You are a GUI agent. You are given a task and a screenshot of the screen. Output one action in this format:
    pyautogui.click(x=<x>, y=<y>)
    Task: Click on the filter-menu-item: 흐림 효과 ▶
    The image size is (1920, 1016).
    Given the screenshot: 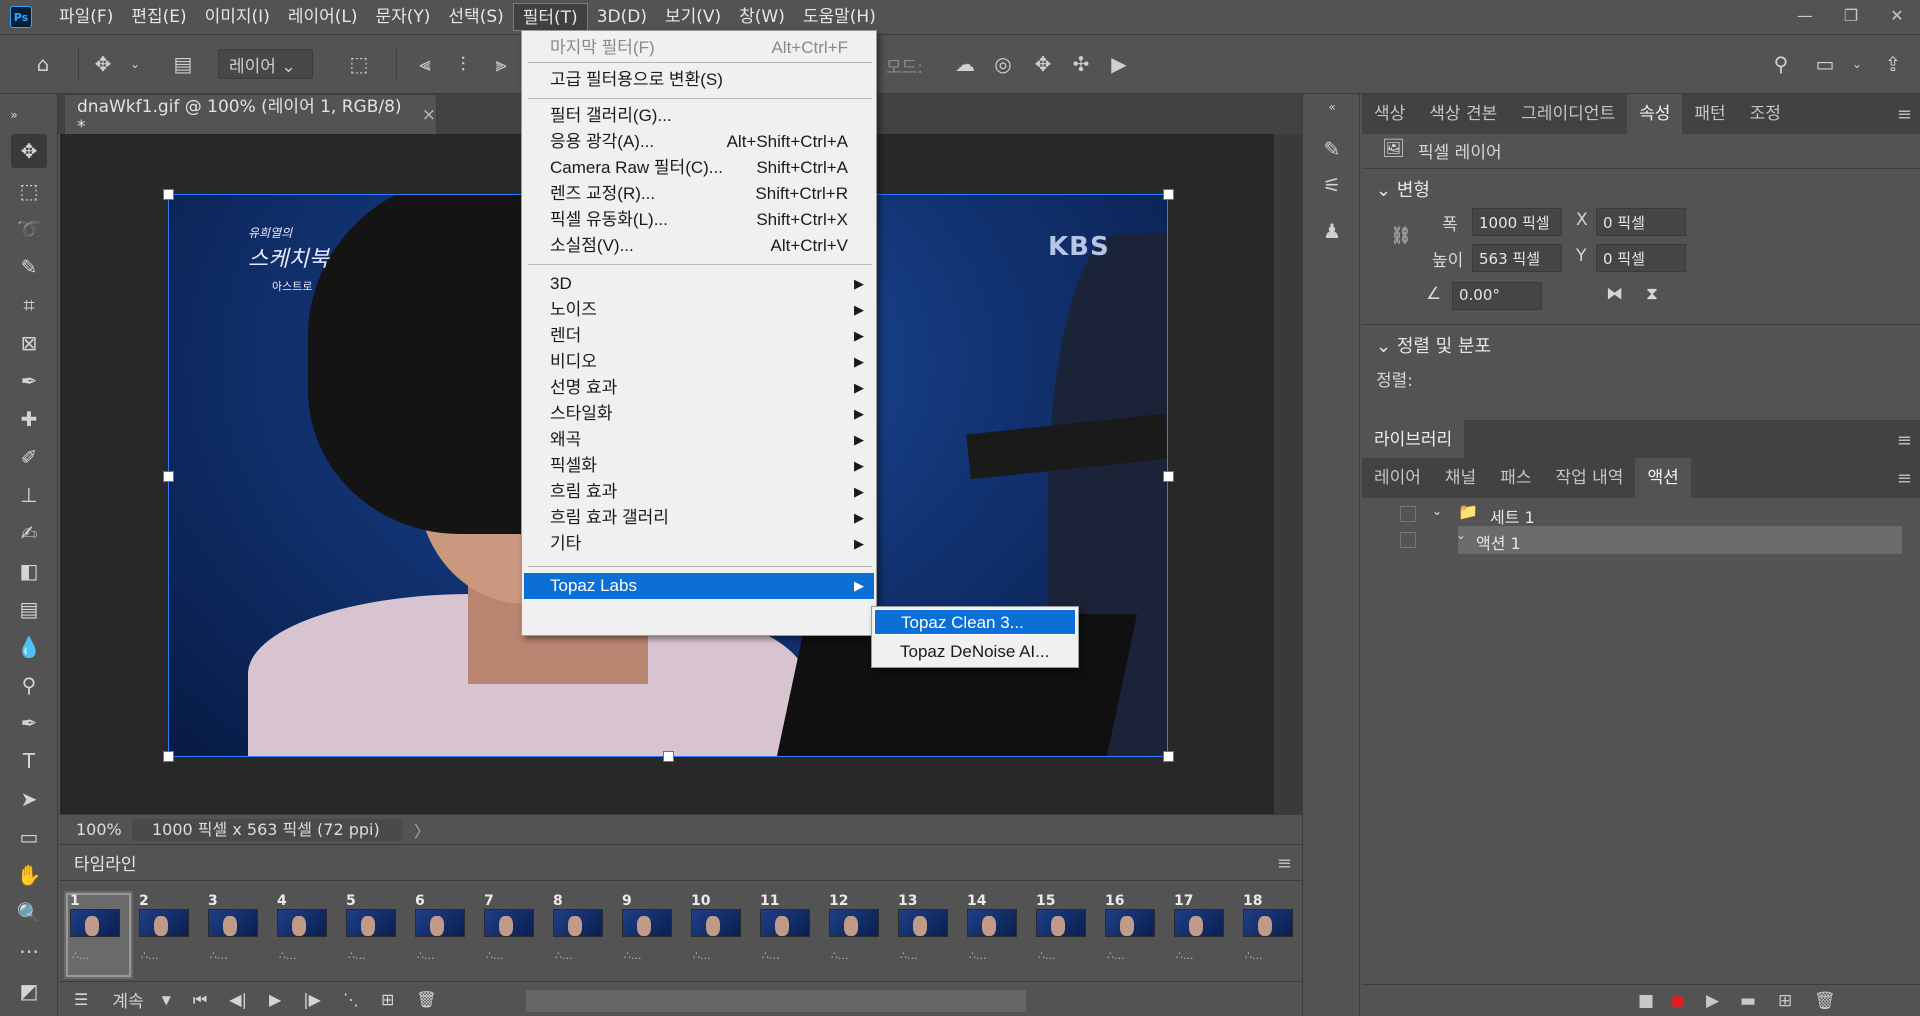 What is the action you would take?
    pyautogui.click(x=699, y=492)
    